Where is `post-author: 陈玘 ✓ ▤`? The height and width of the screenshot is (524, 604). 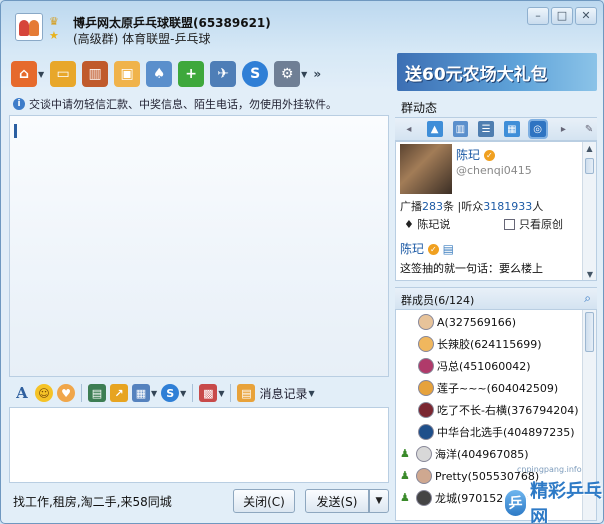
post-author: 陈玘 ✓ ▤ is located at coordinates (427, 248).